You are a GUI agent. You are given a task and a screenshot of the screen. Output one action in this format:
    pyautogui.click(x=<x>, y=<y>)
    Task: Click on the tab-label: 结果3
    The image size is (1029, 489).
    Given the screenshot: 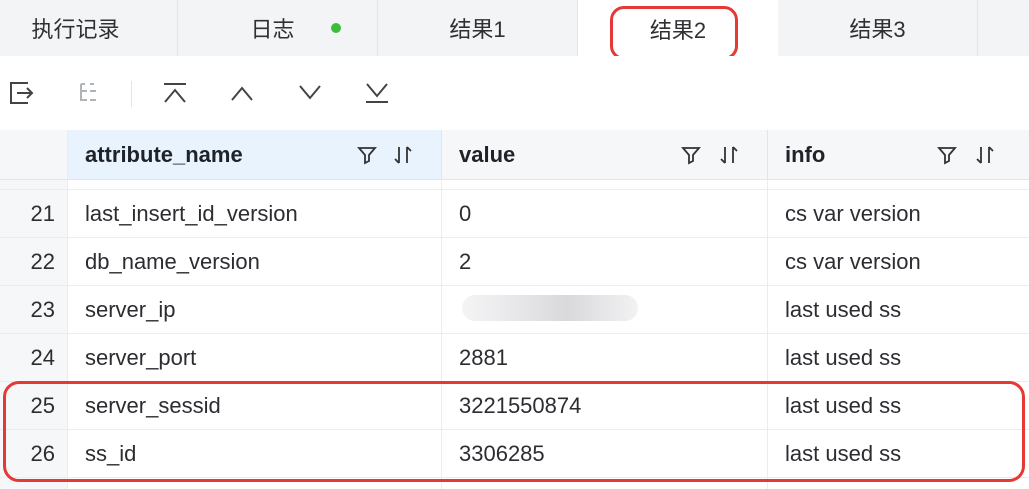 What is the action you would take?
    pyautogui.click(x=877, y=29)
    